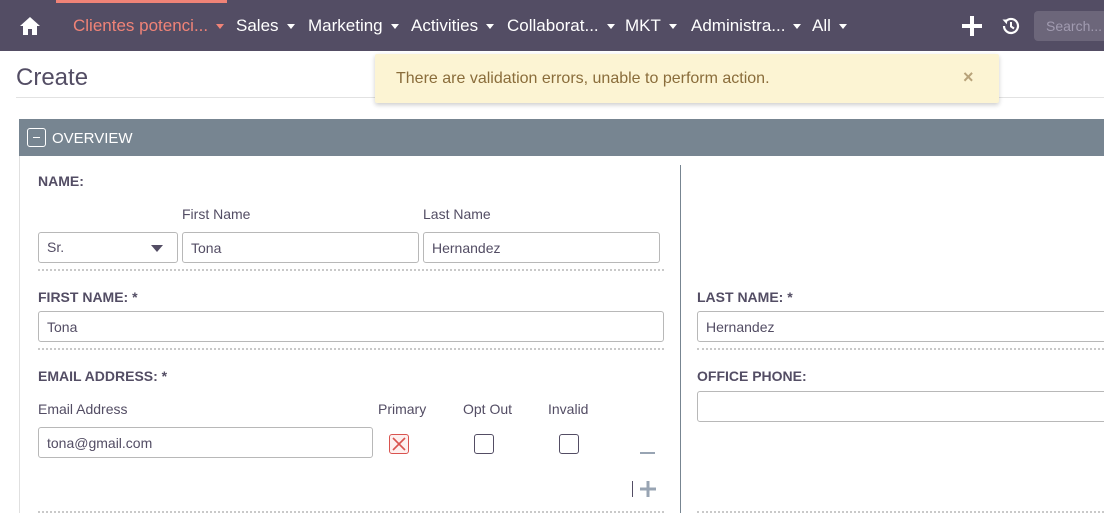 The image size is (1104, 513). What do you see at coordinates (108, 247) in the screenshot?
I see `salutation-select: Sr.` at bounding box center [108, 247].